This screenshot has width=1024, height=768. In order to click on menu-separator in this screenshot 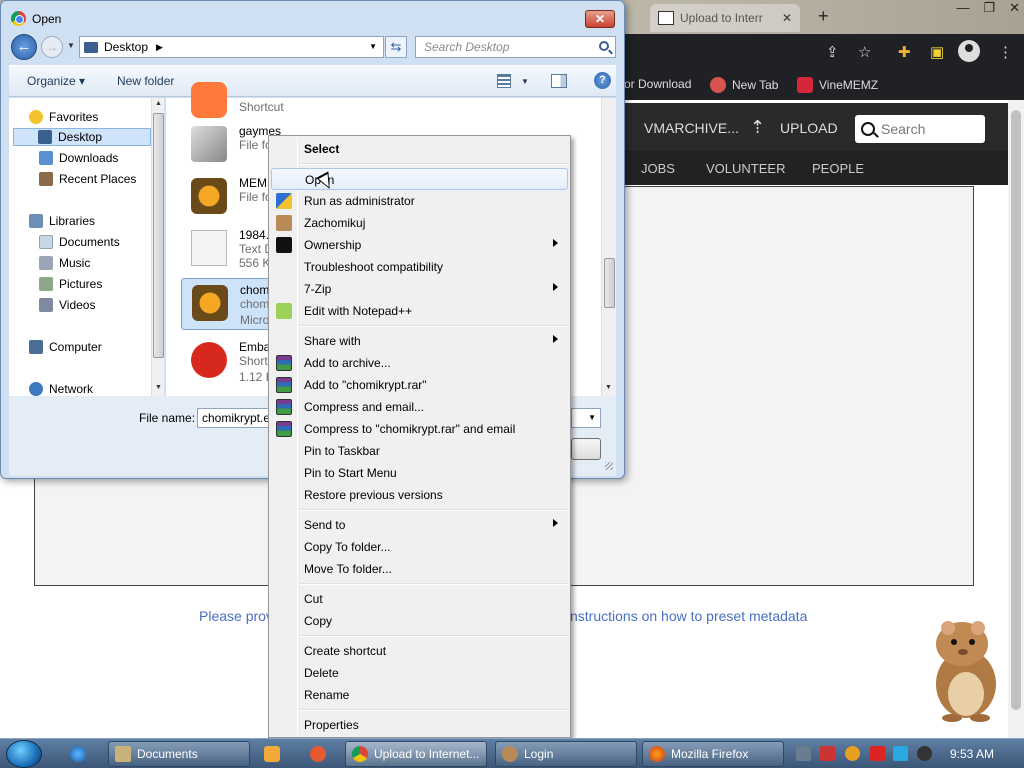, I will do `click(434, 326)`.